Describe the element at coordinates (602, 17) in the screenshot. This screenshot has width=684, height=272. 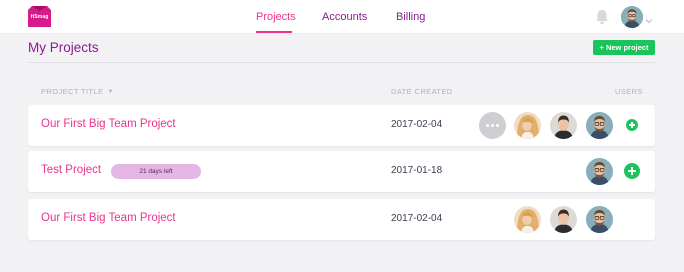
I see `bell-icon` at that location.